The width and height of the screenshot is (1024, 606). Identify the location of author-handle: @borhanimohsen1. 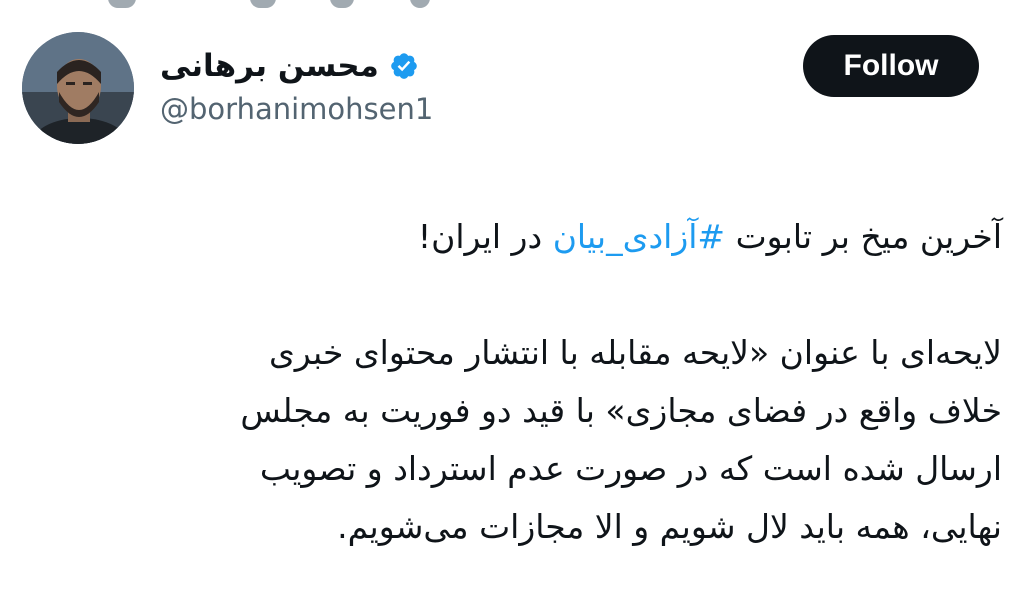
(296, 109).